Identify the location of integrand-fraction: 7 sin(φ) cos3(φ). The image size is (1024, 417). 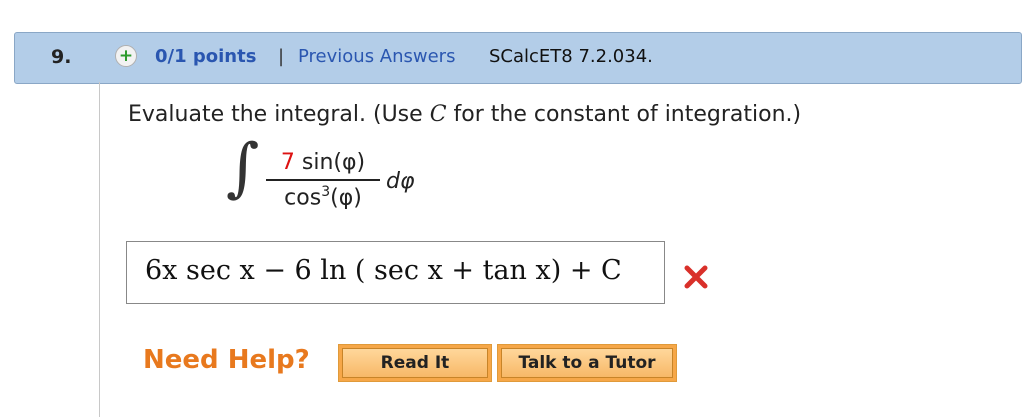
(323, 180).